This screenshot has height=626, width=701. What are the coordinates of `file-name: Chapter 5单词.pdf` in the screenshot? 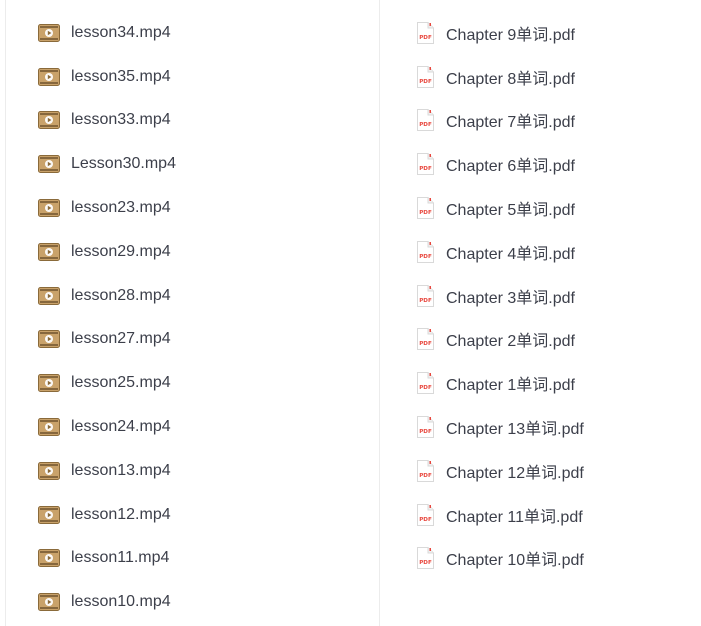 It's located at (510, 211).